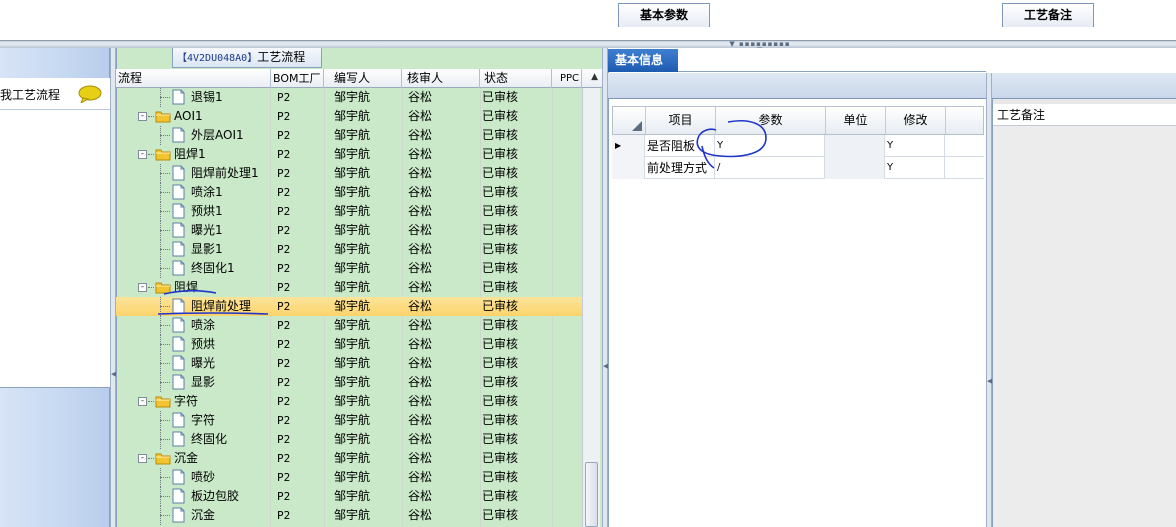 This screenshot has height=527, width=1176. I want to click on tree-row: 喷涂 P2 邹宇航 谷松 已审核, so click(349, 325).